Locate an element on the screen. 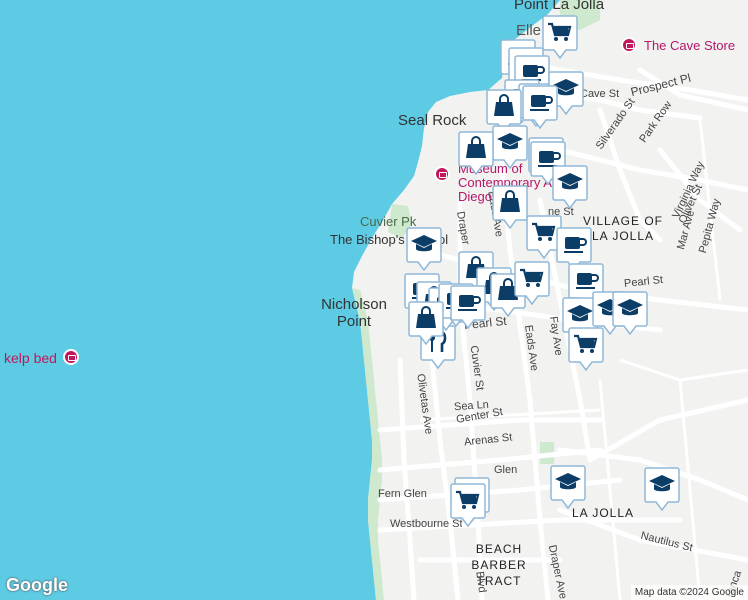 This screenshot has width=748, height=600. museum-poi-icon is located at coordinates (442, 174).